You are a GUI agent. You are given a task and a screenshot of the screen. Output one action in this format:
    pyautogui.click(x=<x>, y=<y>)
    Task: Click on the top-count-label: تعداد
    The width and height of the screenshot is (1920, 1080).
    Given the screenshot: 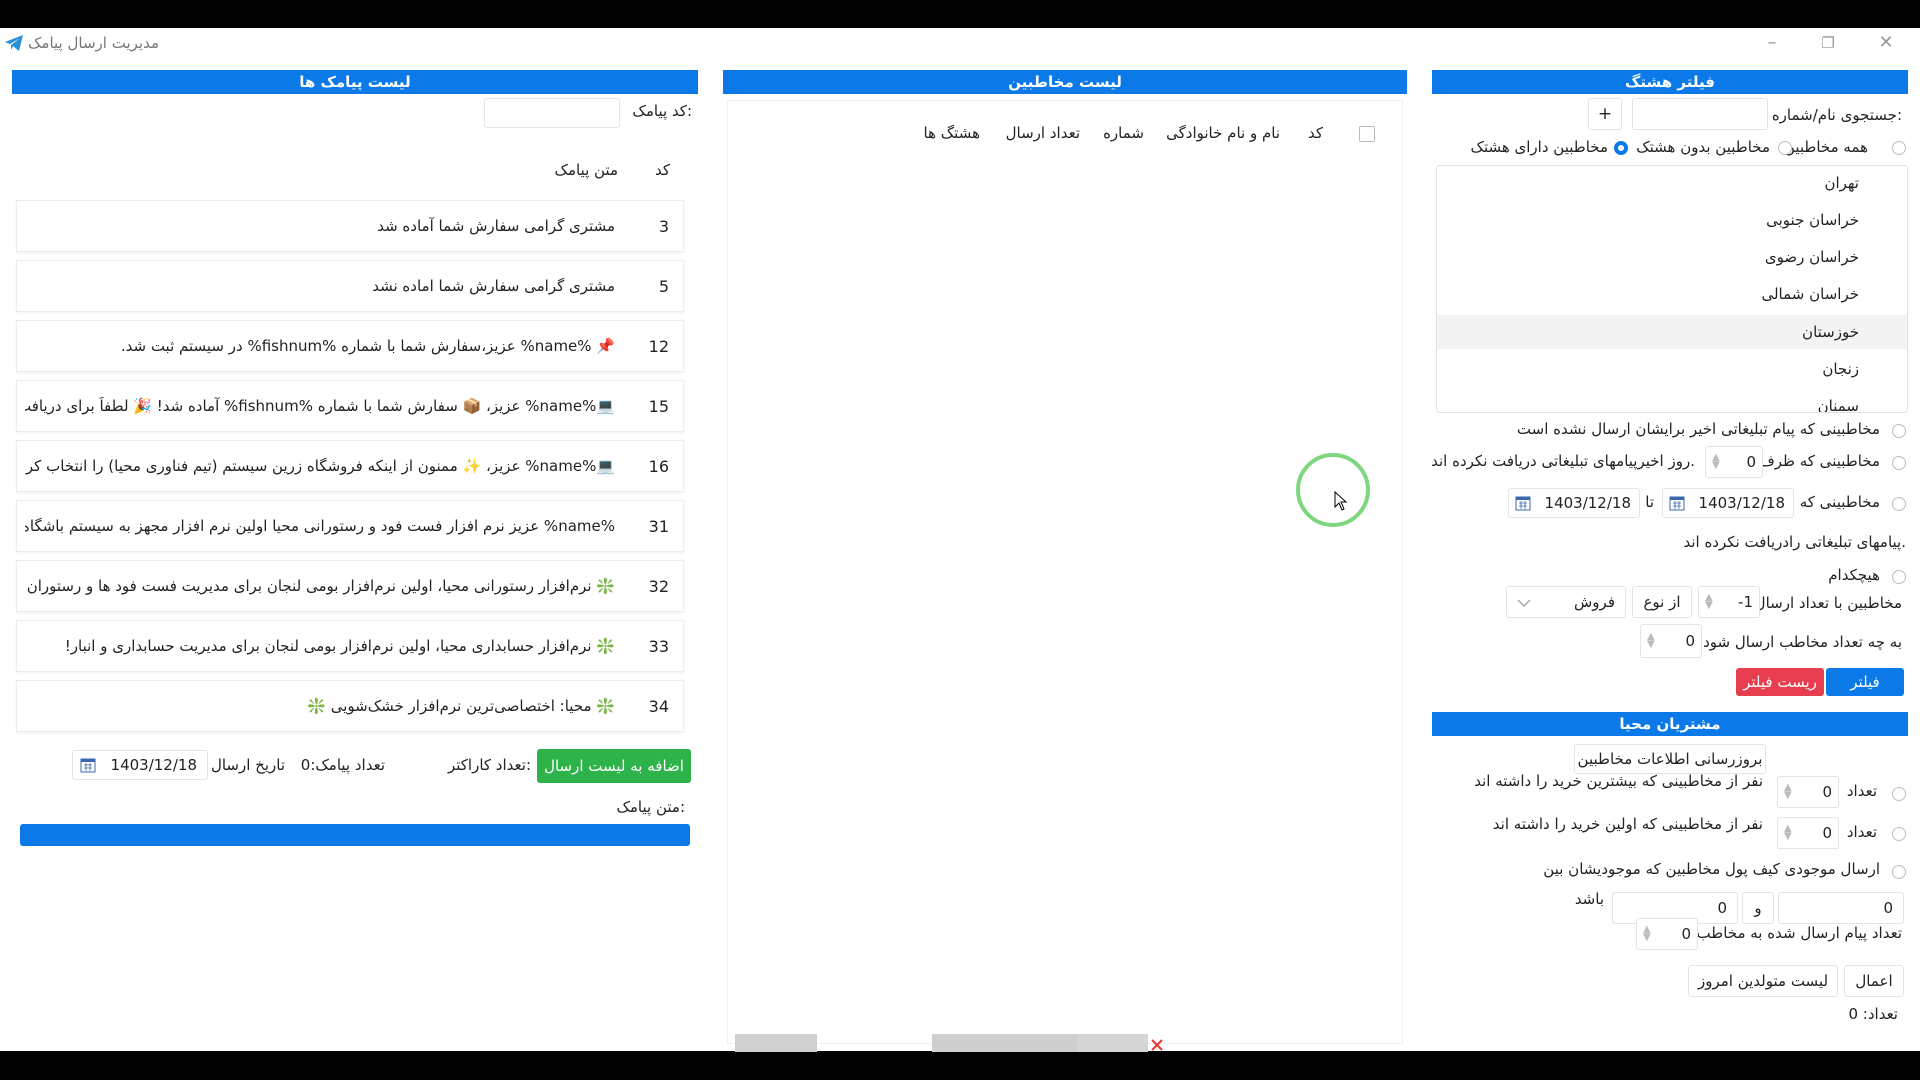 What is the action you would take?
    pyautogui.click(x=1861, y=791)
    